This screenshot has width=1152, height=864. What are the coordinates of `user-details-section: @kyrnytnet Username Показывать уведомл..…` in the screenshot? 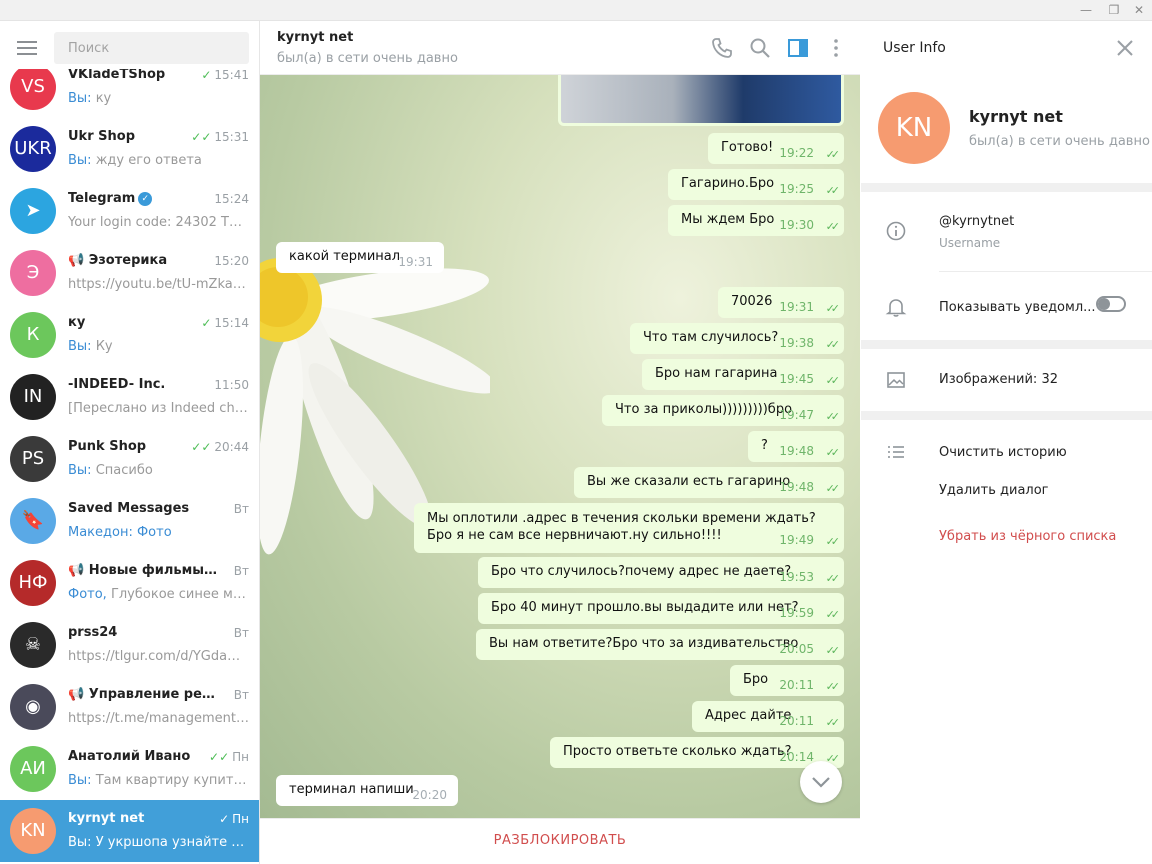 It's located at (1006, 266).